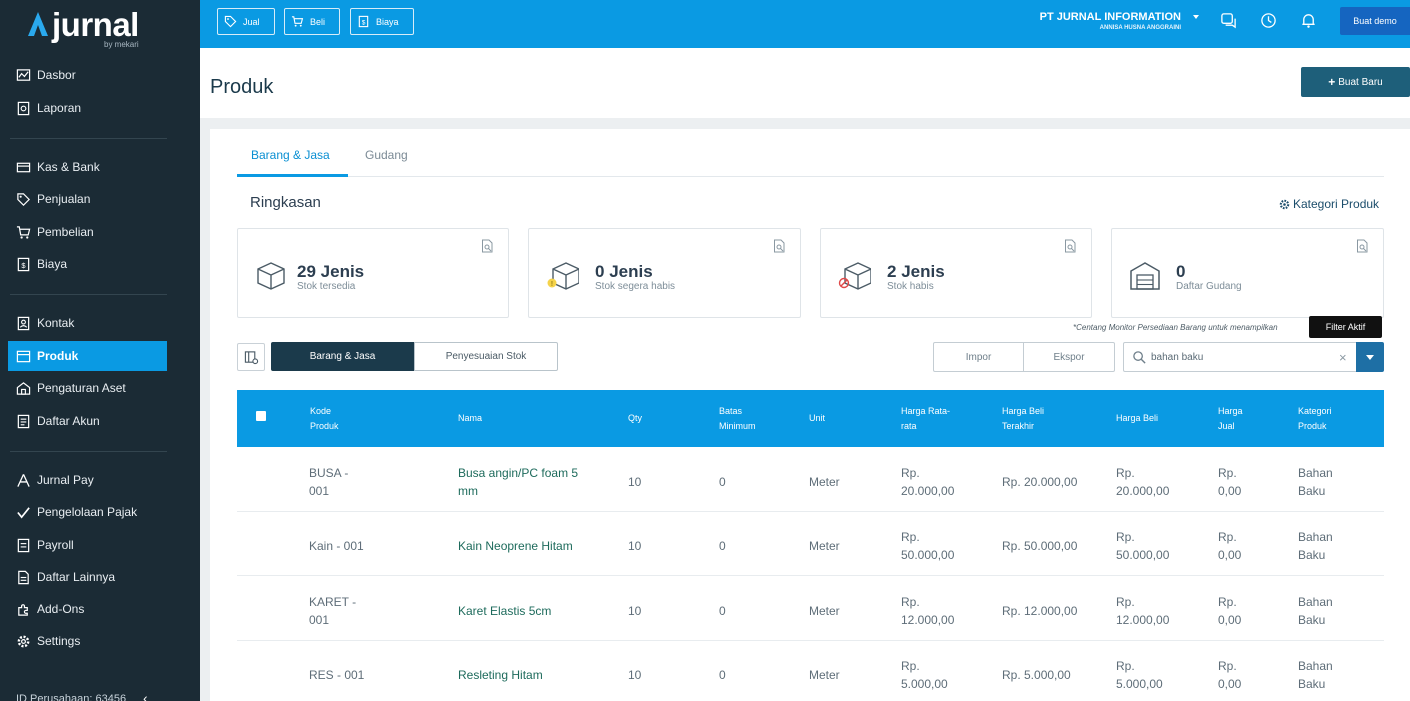 This screenshot has height=701, width=1410. I want to click on column-harga-beli: Harga Beli, so click(1137, 418).